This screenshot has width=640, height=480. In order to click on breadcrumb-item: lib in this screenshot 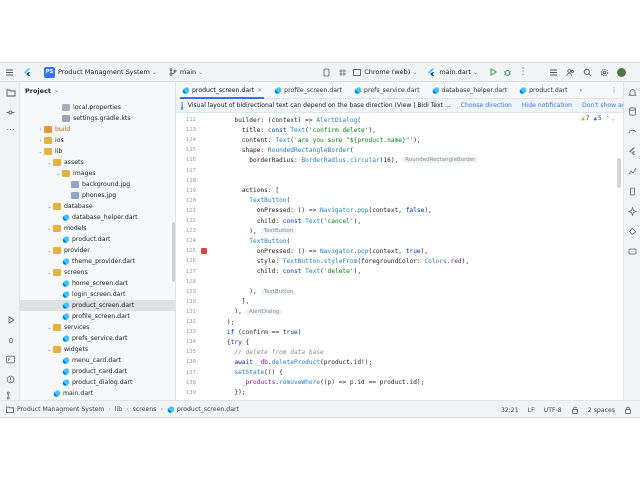, I will do `click(118, 409)`.